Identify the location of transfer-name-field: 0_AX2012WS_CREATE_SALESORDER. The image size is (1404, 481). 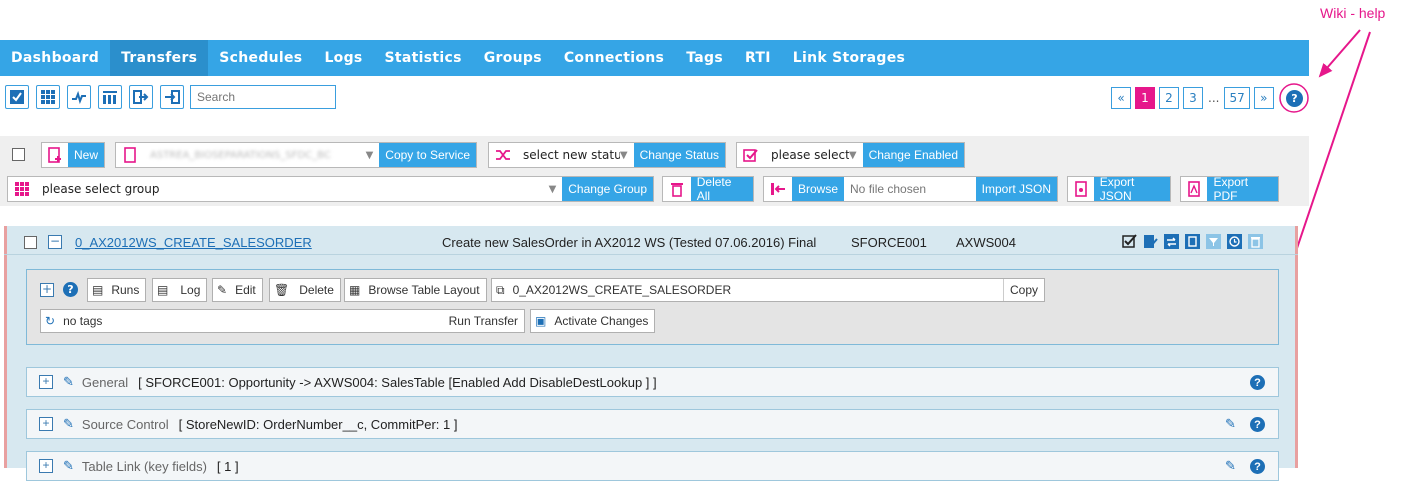
(758, 290).